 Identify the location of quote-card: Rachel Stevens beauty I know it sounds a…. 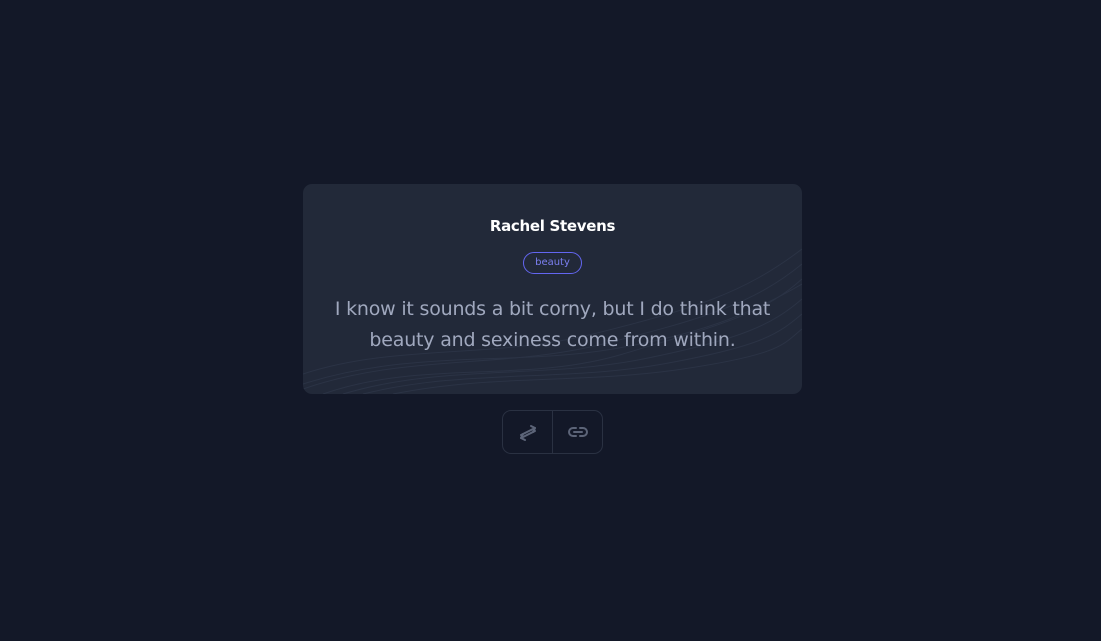
(552, 289).